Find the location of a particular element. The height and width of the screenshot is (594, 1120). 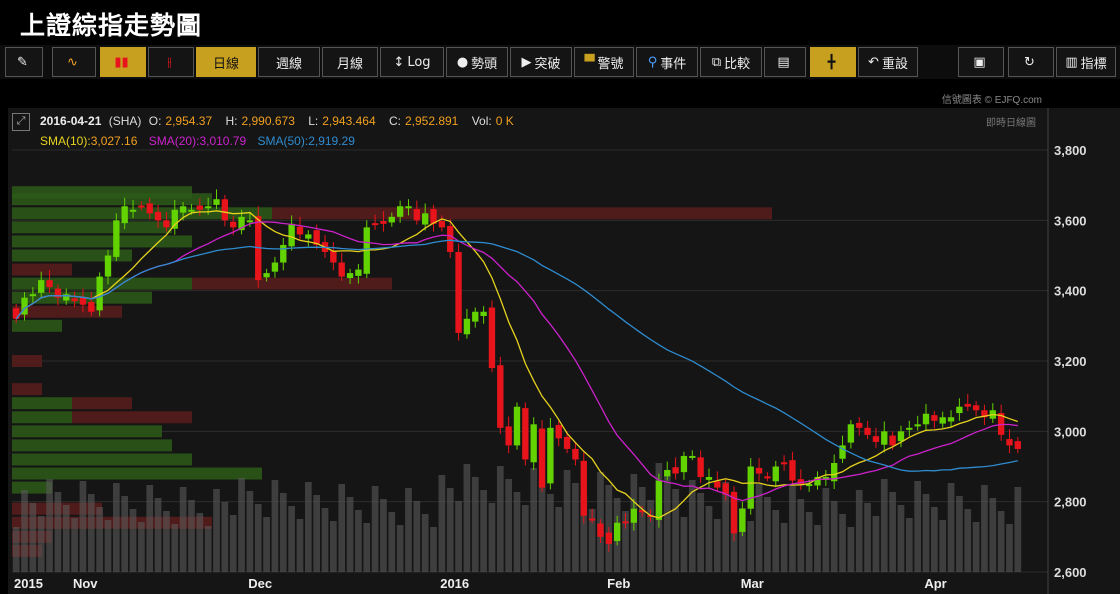

y-tick-label: 3,000 is located at coordinates (1070, 431).